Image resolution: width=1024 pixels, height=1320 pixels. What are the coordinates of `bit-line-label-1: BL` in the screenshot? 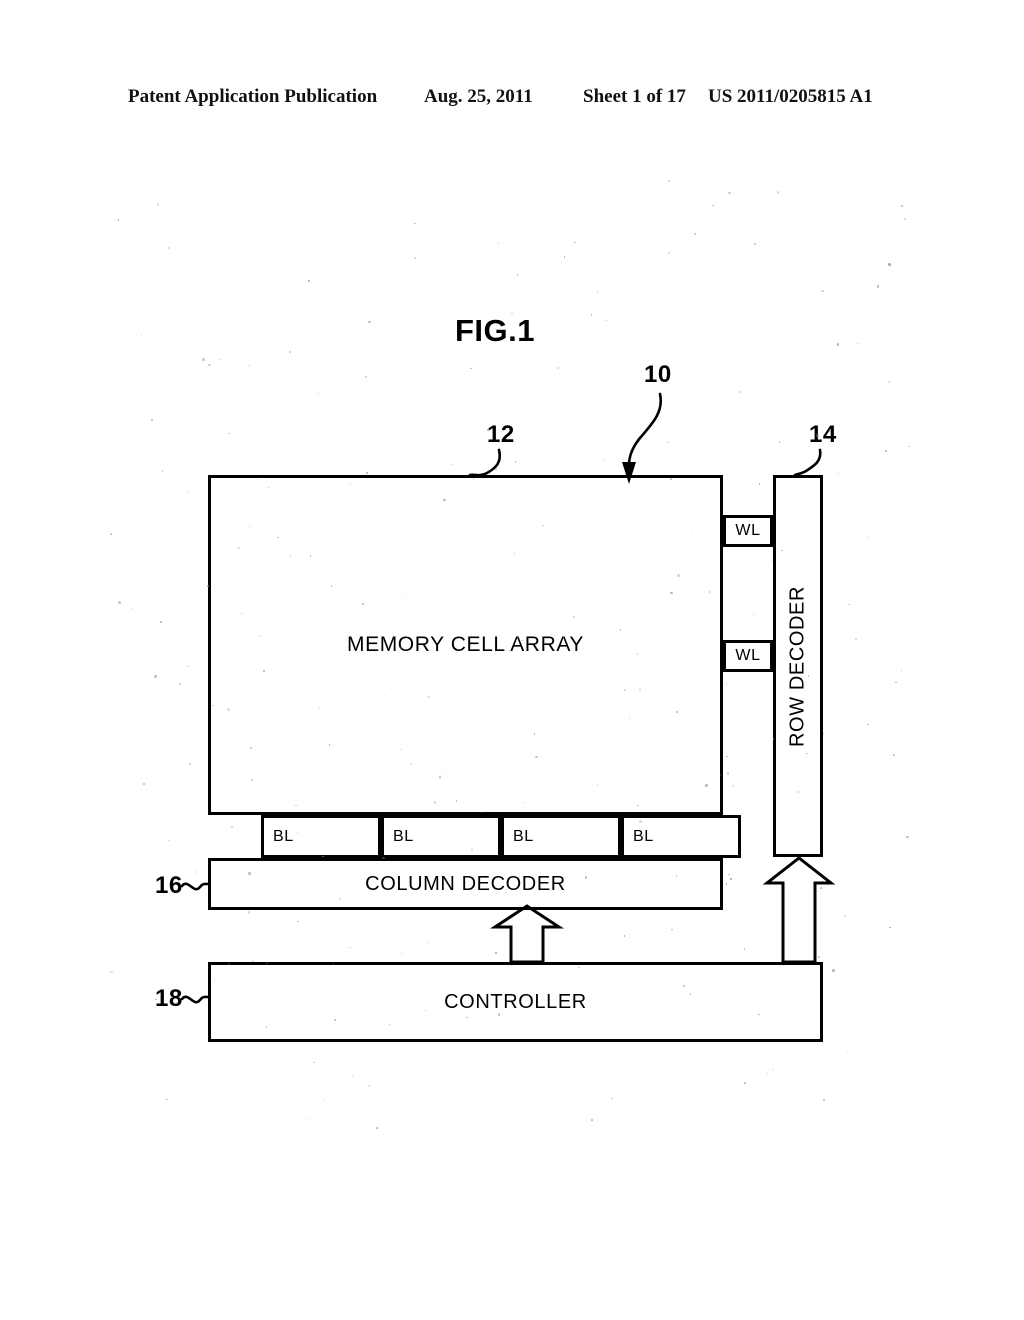 It's located at (283, 836).